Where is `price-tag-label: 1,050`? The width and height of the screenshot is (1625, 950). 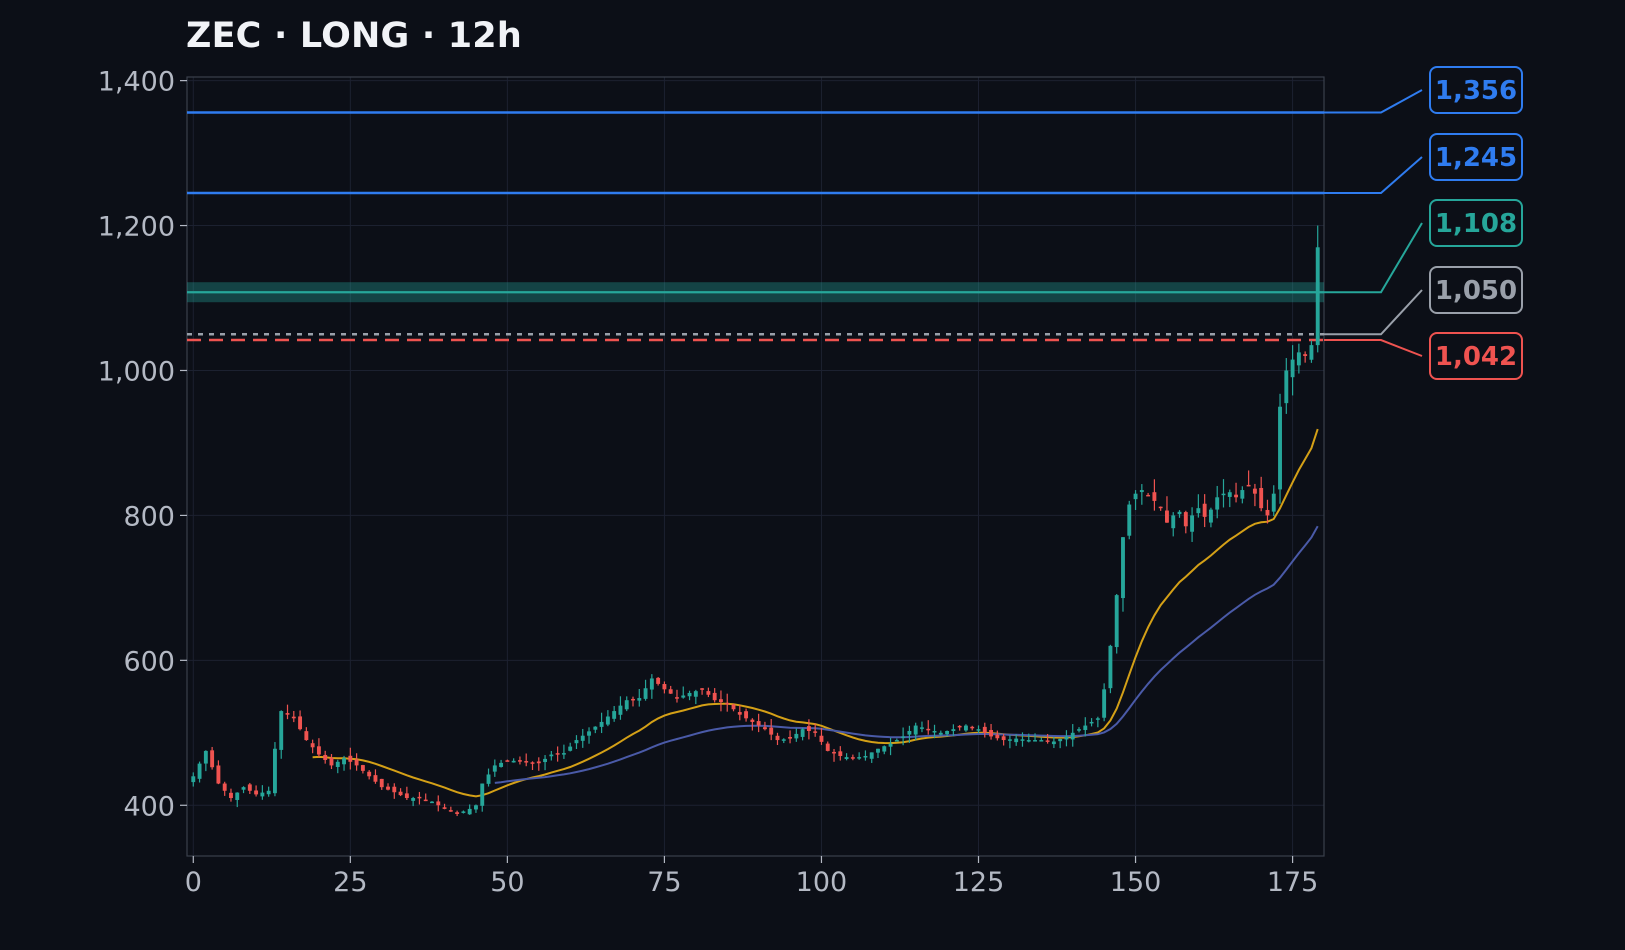 price-tag-label: 1,050 is located at coordinates (1476, 291).